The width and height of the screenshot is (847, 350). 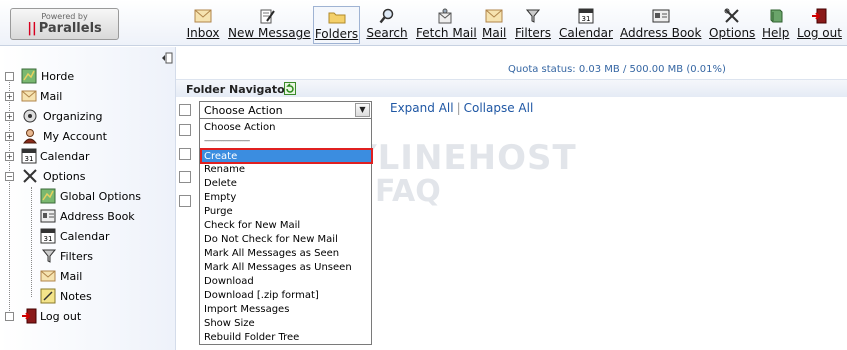 What do you see at coordinates (732, 25) in the screenshot?
I see `toolbar-options-button: Options` at bounding box center [732, 25].